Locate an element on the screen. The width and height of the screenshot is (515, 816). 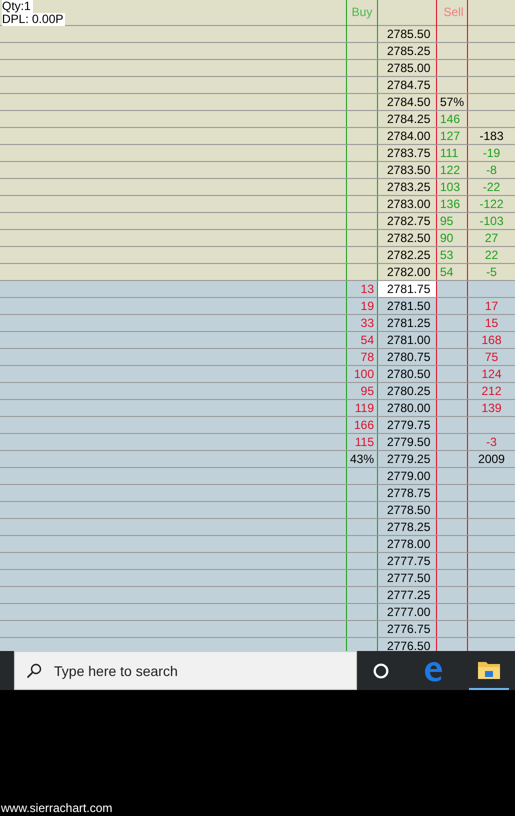
price-cell: 2778.75 is located at coordinates (408, 493).